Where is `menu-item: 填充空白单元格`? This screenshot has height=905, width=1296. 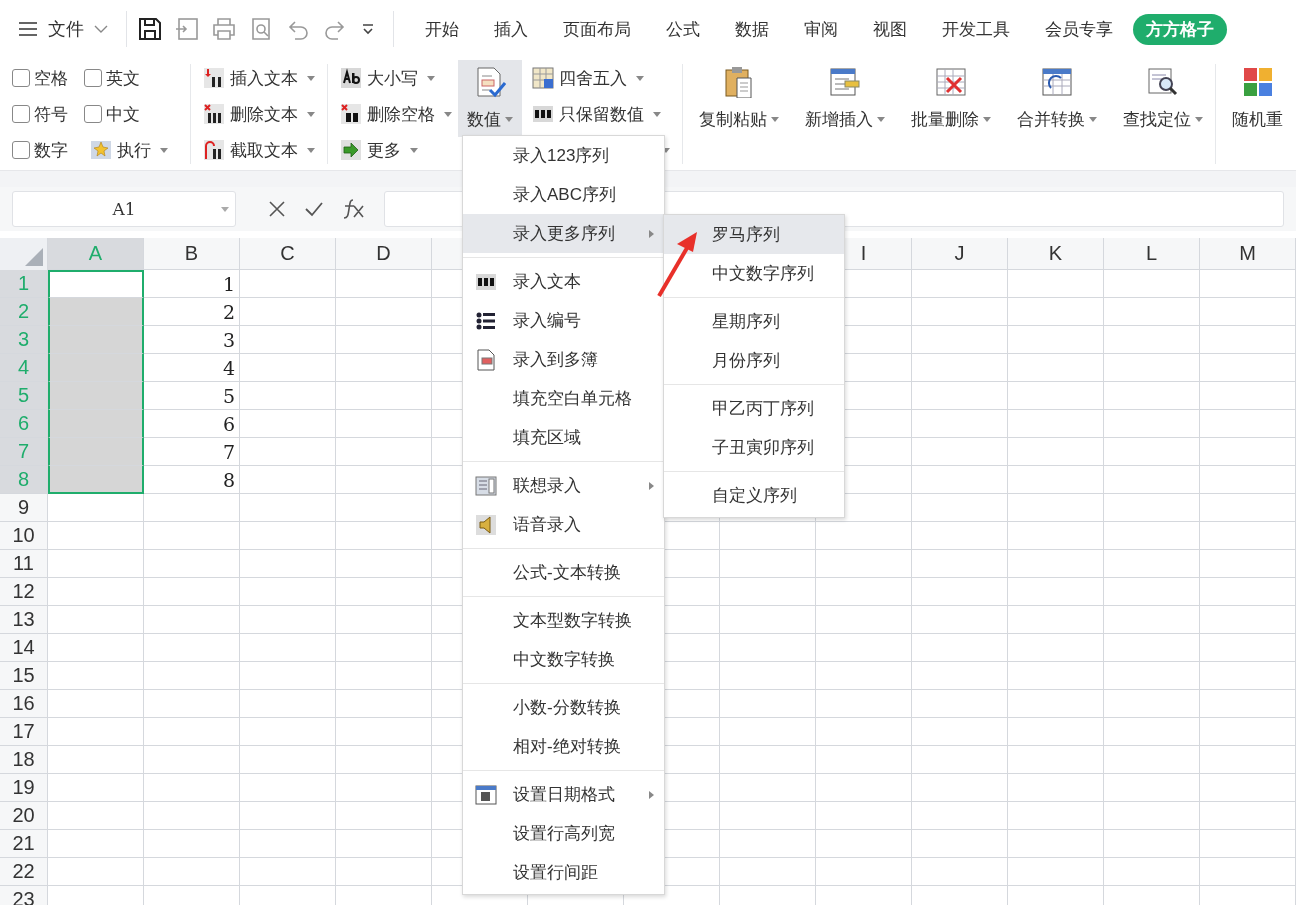 menu-item: 填充空白单元格 is located at coordinates (563, 398).